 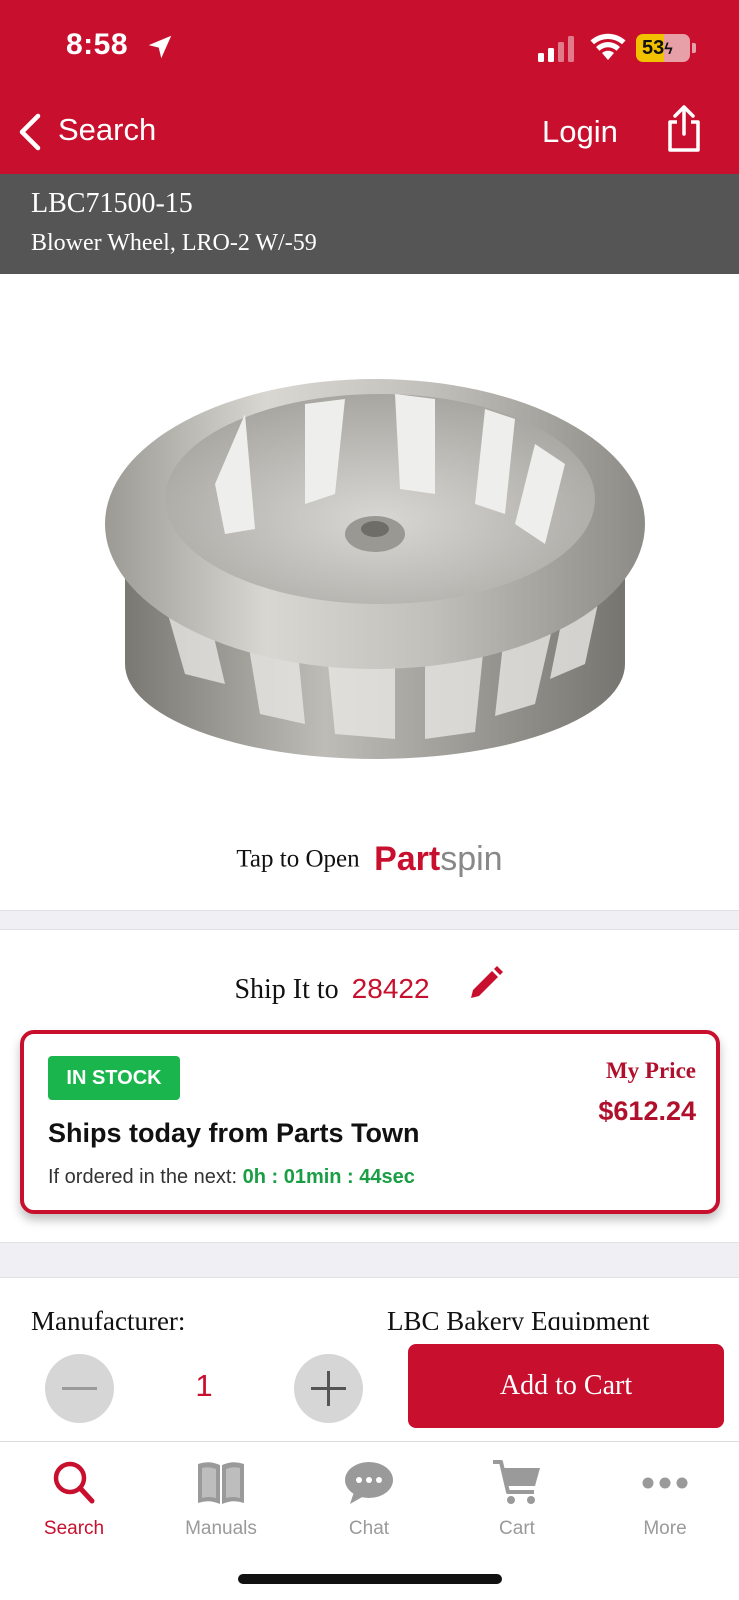 I want to click on back-button: Search, so click(x=107, y=130).